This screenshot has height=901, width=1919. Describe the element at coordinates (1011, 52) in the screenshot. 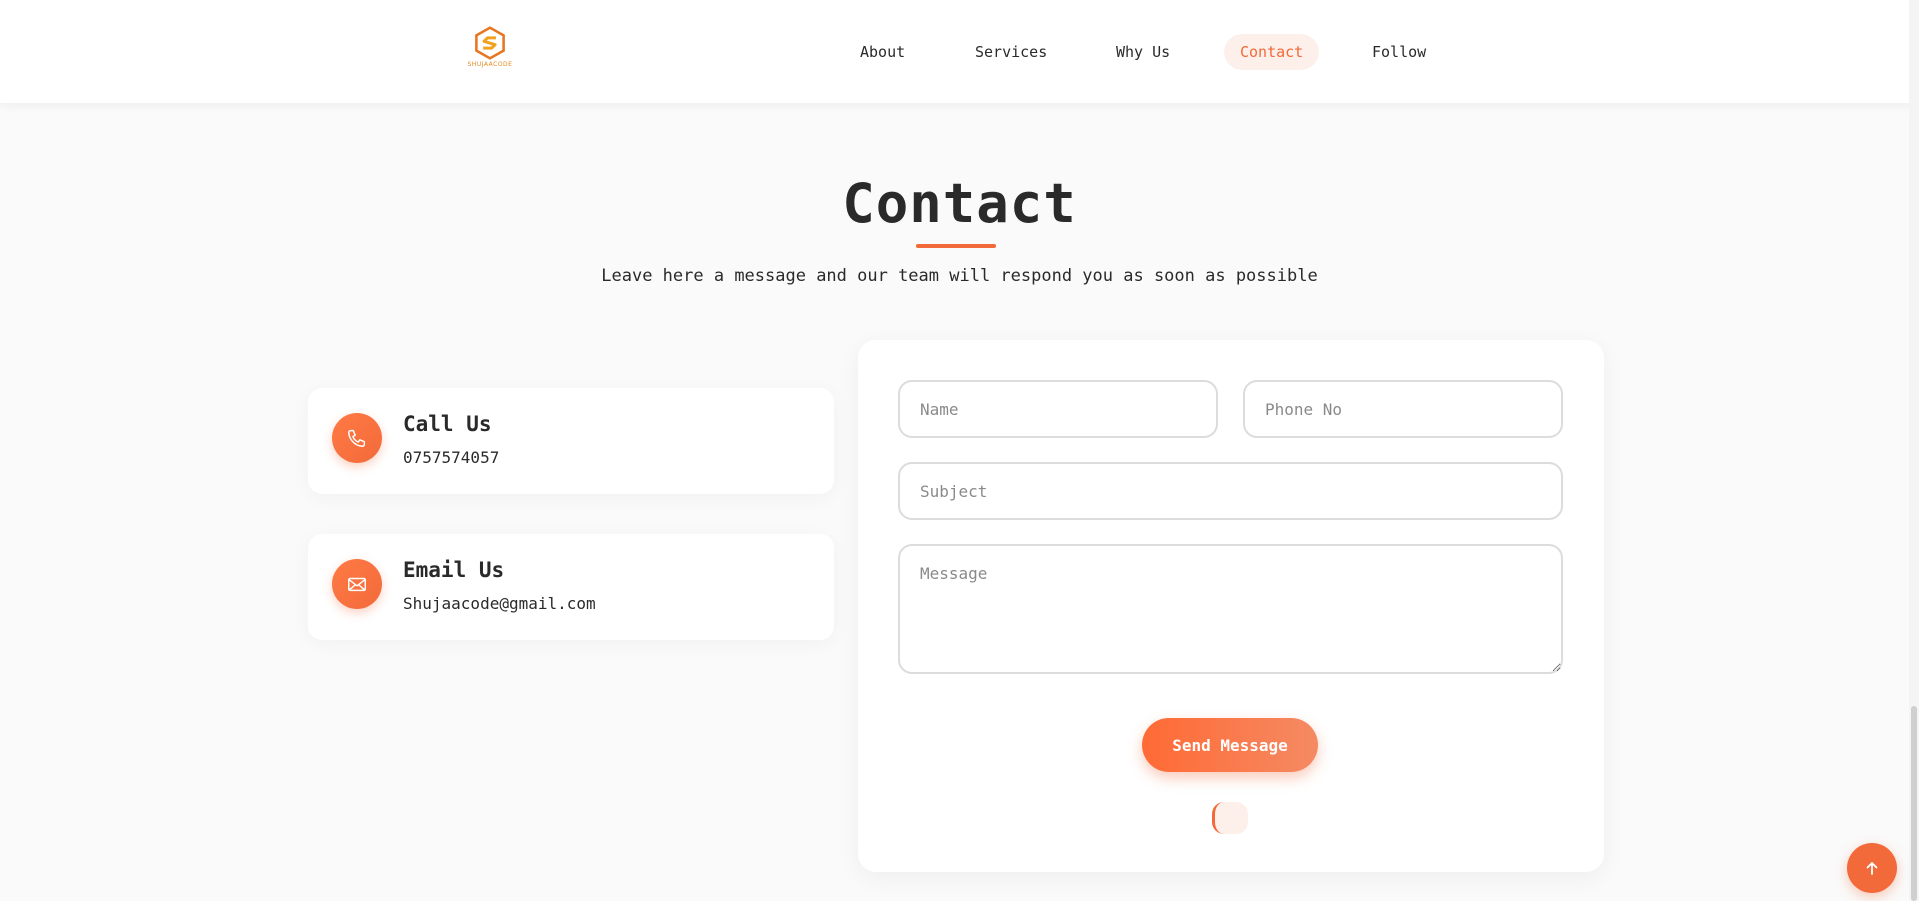

I see `nav-item-services: Services` at that location.